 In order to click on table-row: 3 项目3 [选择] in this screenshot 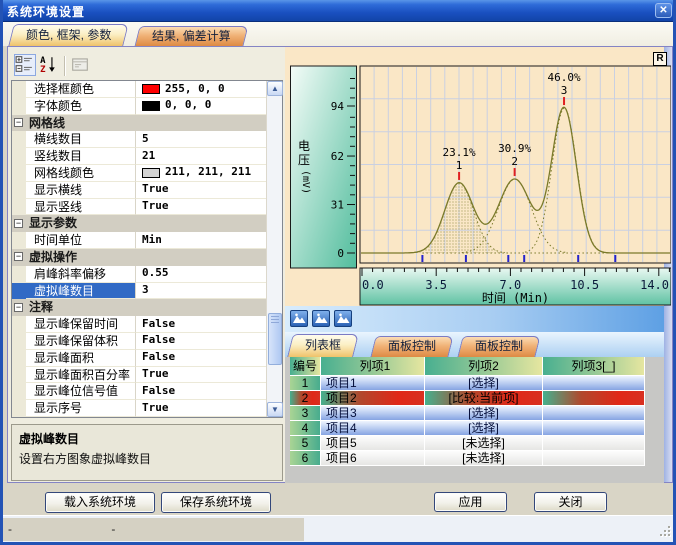, I will do `click(467, 413)`.